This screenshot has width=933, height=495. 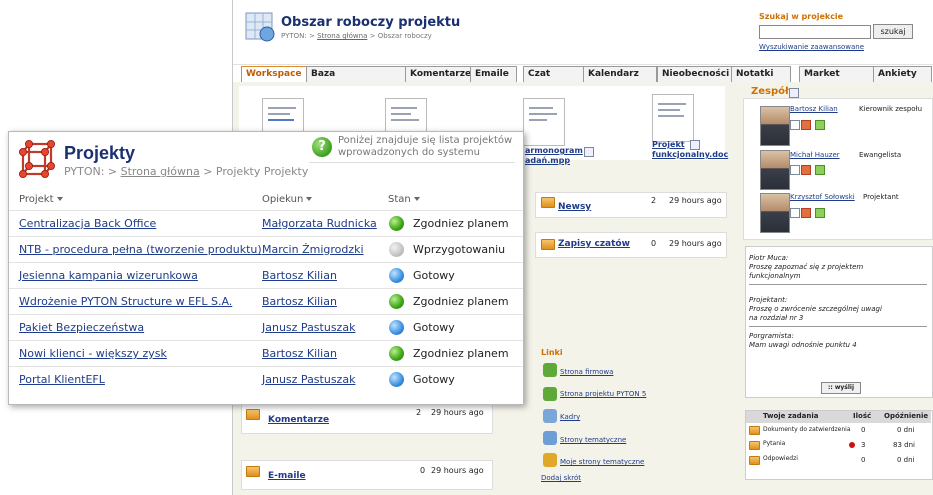 What do you see at coordinates (695, 243) in the screenshot?
I see `feed-time: 29 hours ago` at bounding box center [695, 243].